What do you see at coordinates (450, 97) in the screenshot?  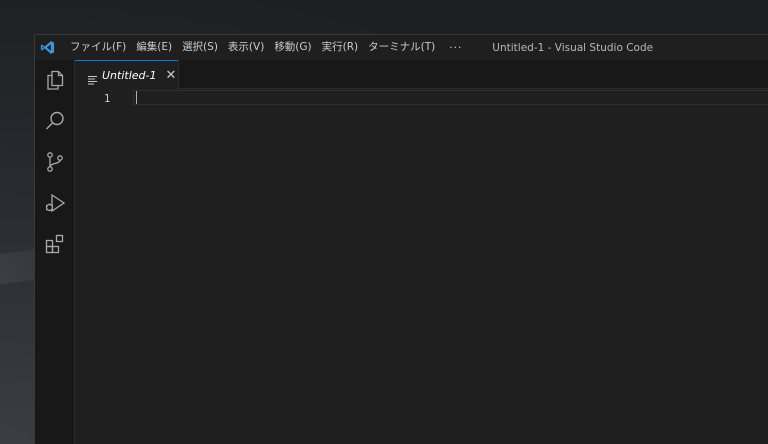 I see `current-line-highlight` at bounding box center [450, 97].